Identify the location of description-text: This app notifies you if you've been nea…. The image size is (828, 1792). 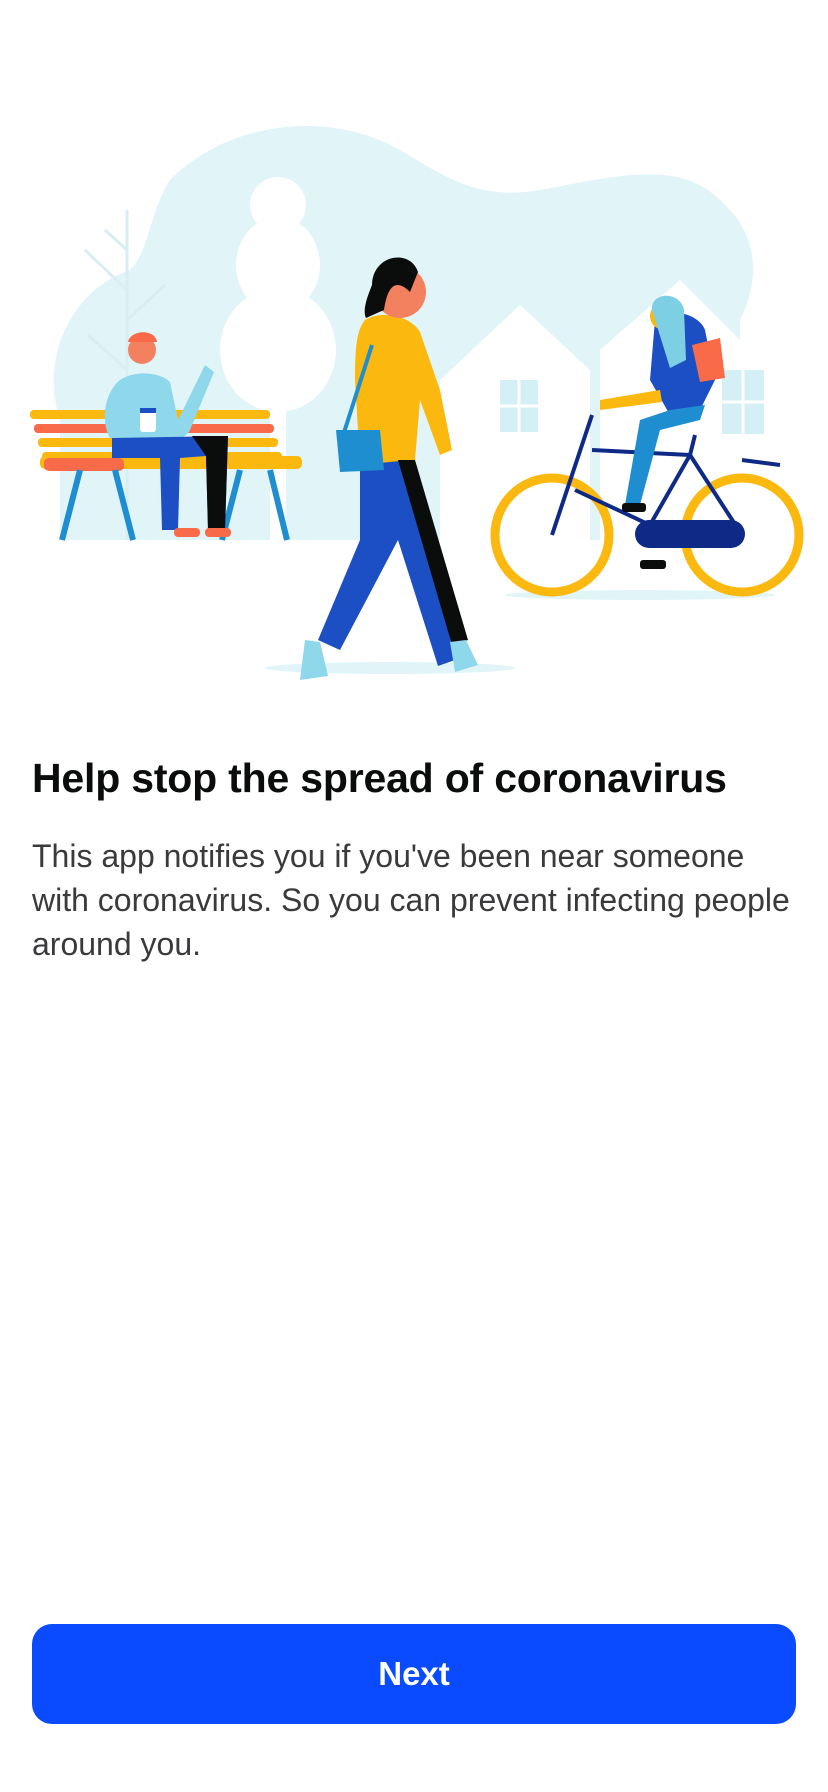
(411, 900).